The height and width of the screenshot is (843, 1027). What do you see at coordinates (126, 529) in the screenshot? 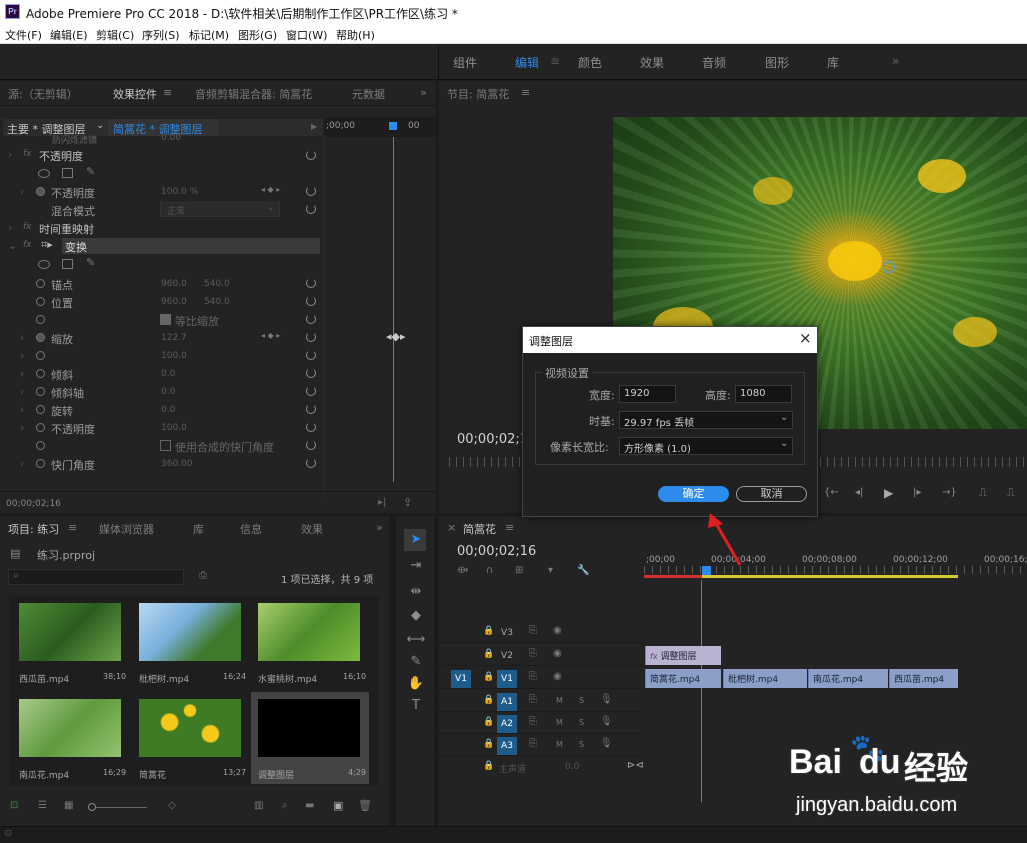
I see `tab-media-browser: 媒体浏览器` at bounding box center [126, 529].